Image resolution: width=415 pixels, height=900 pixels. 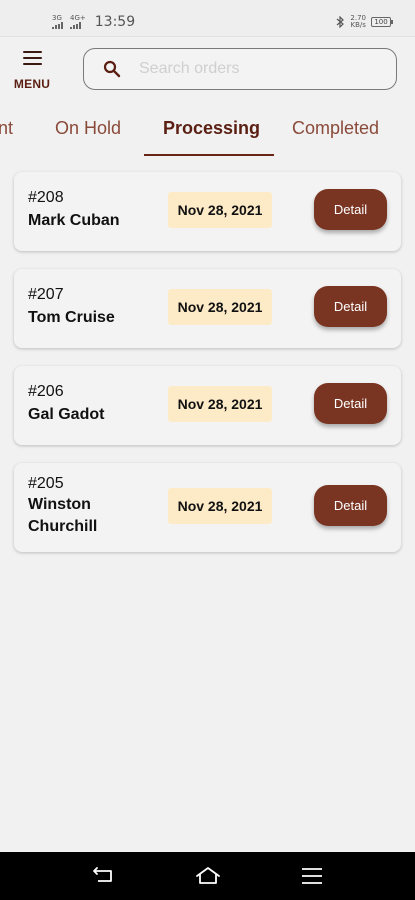 What do you see at coordinates (78, 18) in the screenshot?
I see `network-type: 4G+` at bounding box center [78, 18].